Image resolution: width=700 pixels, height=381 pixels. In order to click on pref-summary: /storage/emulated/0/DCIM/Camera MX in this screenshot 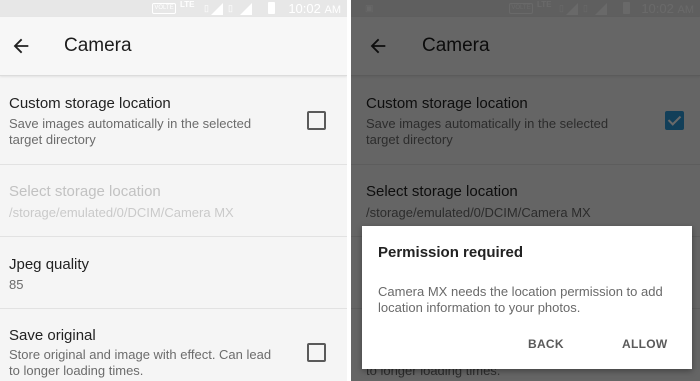, I will do `click(121, 212)`.